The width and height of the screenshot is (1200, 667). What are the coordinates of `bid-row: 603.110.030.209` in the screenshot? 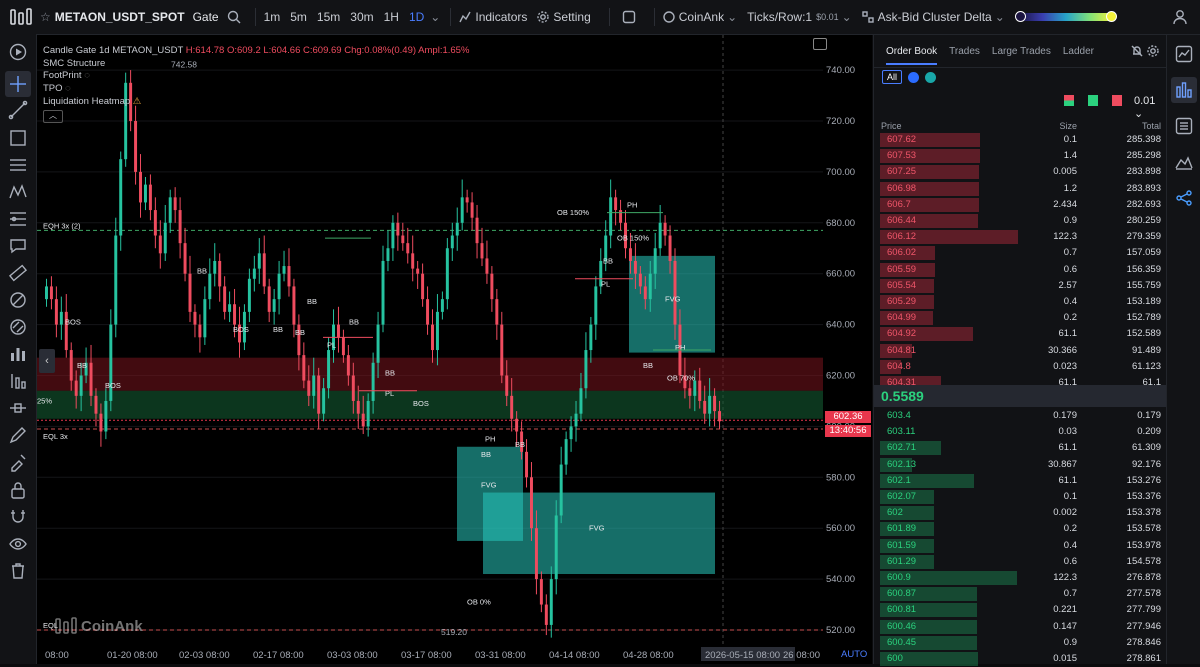 It's located at (1020, 432).